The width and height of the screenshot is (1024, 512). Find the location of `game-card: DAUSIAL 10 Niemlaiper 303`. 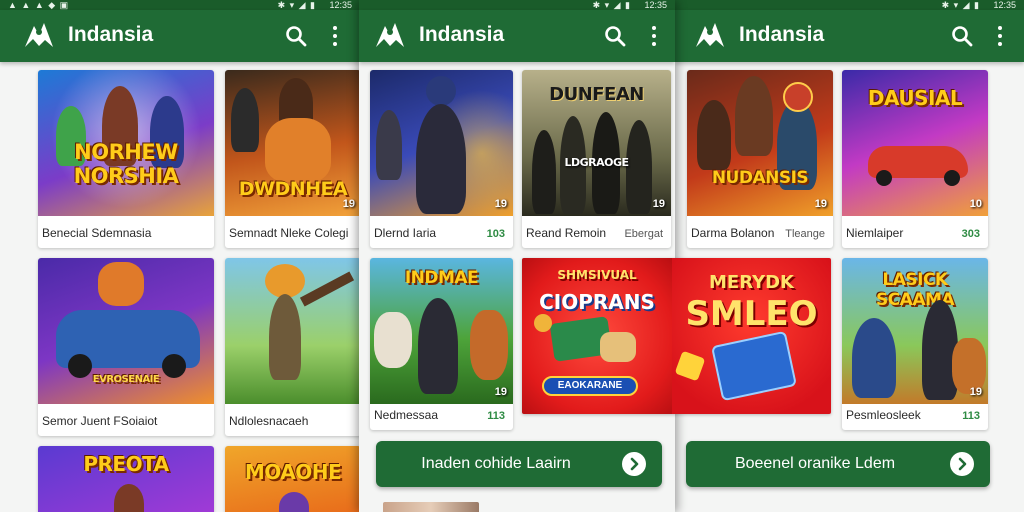

game-card: DAUSIAL 10 Niemlaiper 303 is located at coordinates (915, 159).